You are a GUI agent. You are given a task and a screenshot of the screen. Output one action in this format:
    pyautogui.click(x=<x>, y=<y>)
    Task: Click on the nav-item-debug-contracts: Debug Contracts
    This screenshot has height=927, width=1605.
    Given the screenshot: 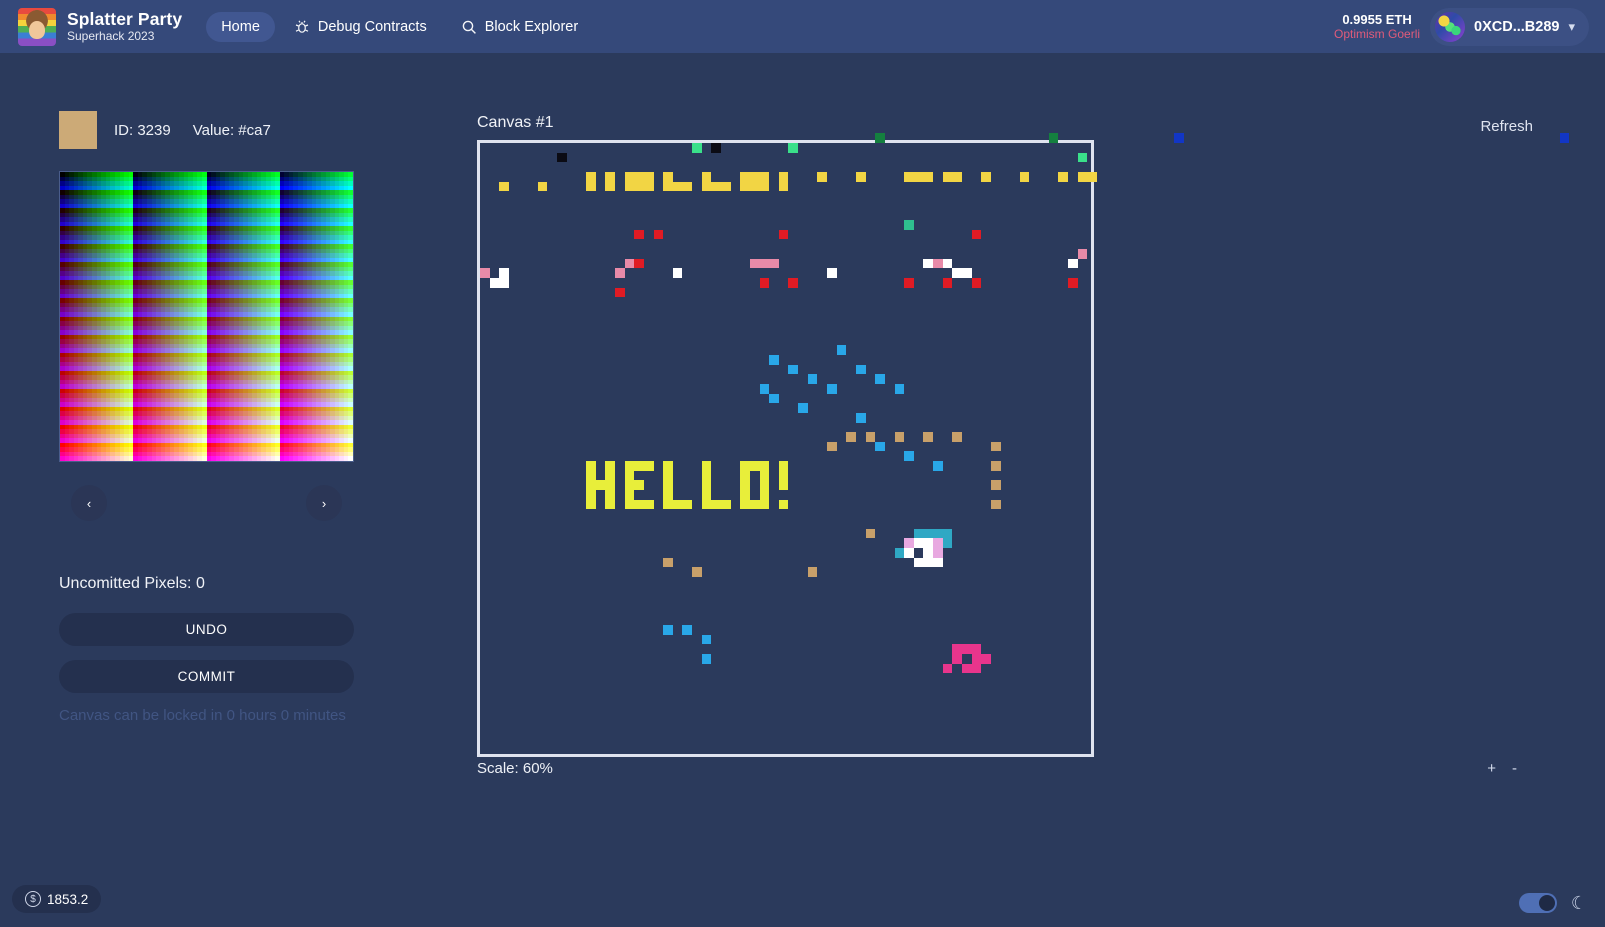 What is the action you would take?
    pyautogui.click(x=360, y=27)
    